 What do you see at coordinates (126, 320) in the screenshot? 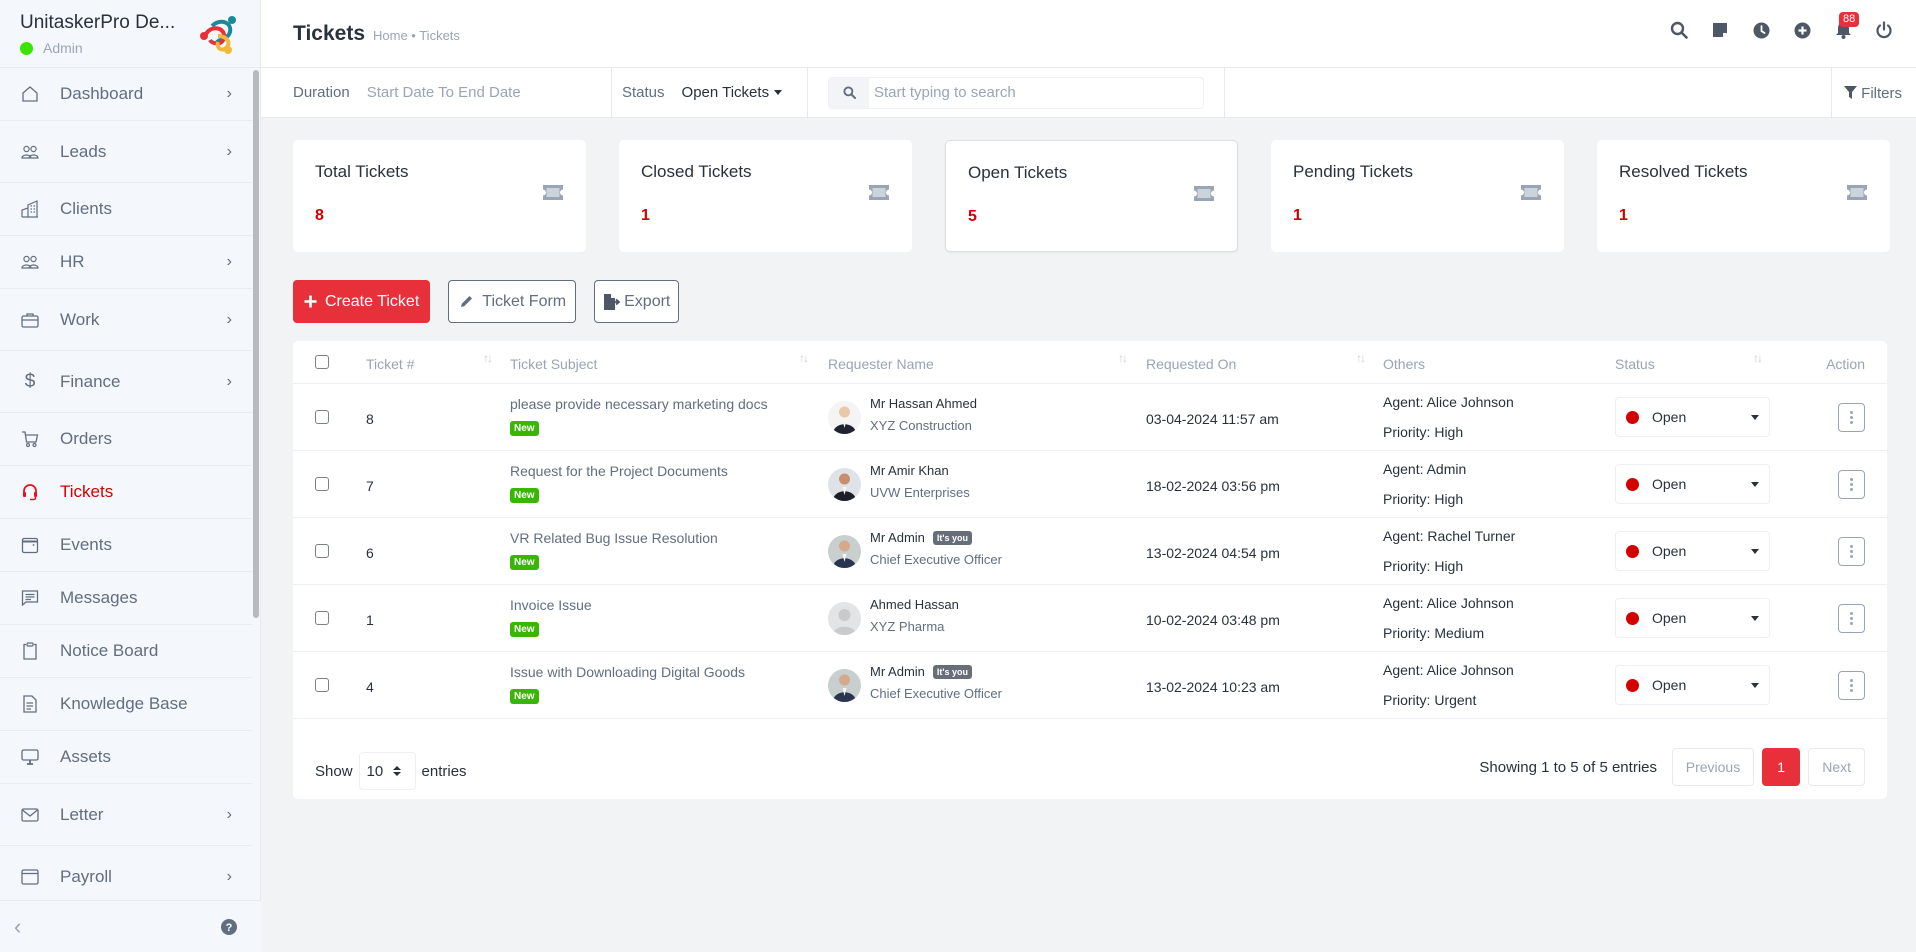
I see `sidebar-item-work: Work ›` at bounding box center [126, 320].